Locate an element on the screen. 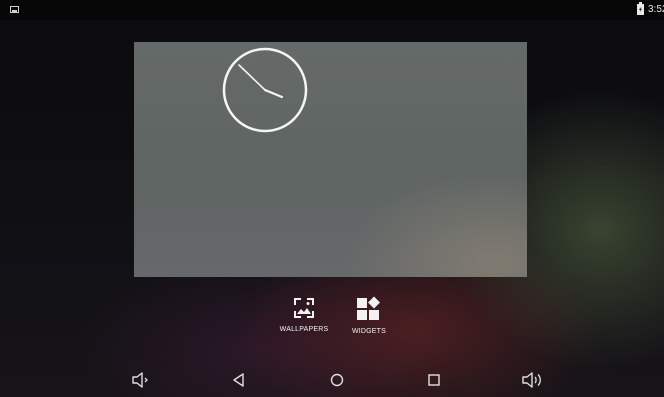 This screenshot has height=397, width=664. back-icon is located at coordinates (238, 380).